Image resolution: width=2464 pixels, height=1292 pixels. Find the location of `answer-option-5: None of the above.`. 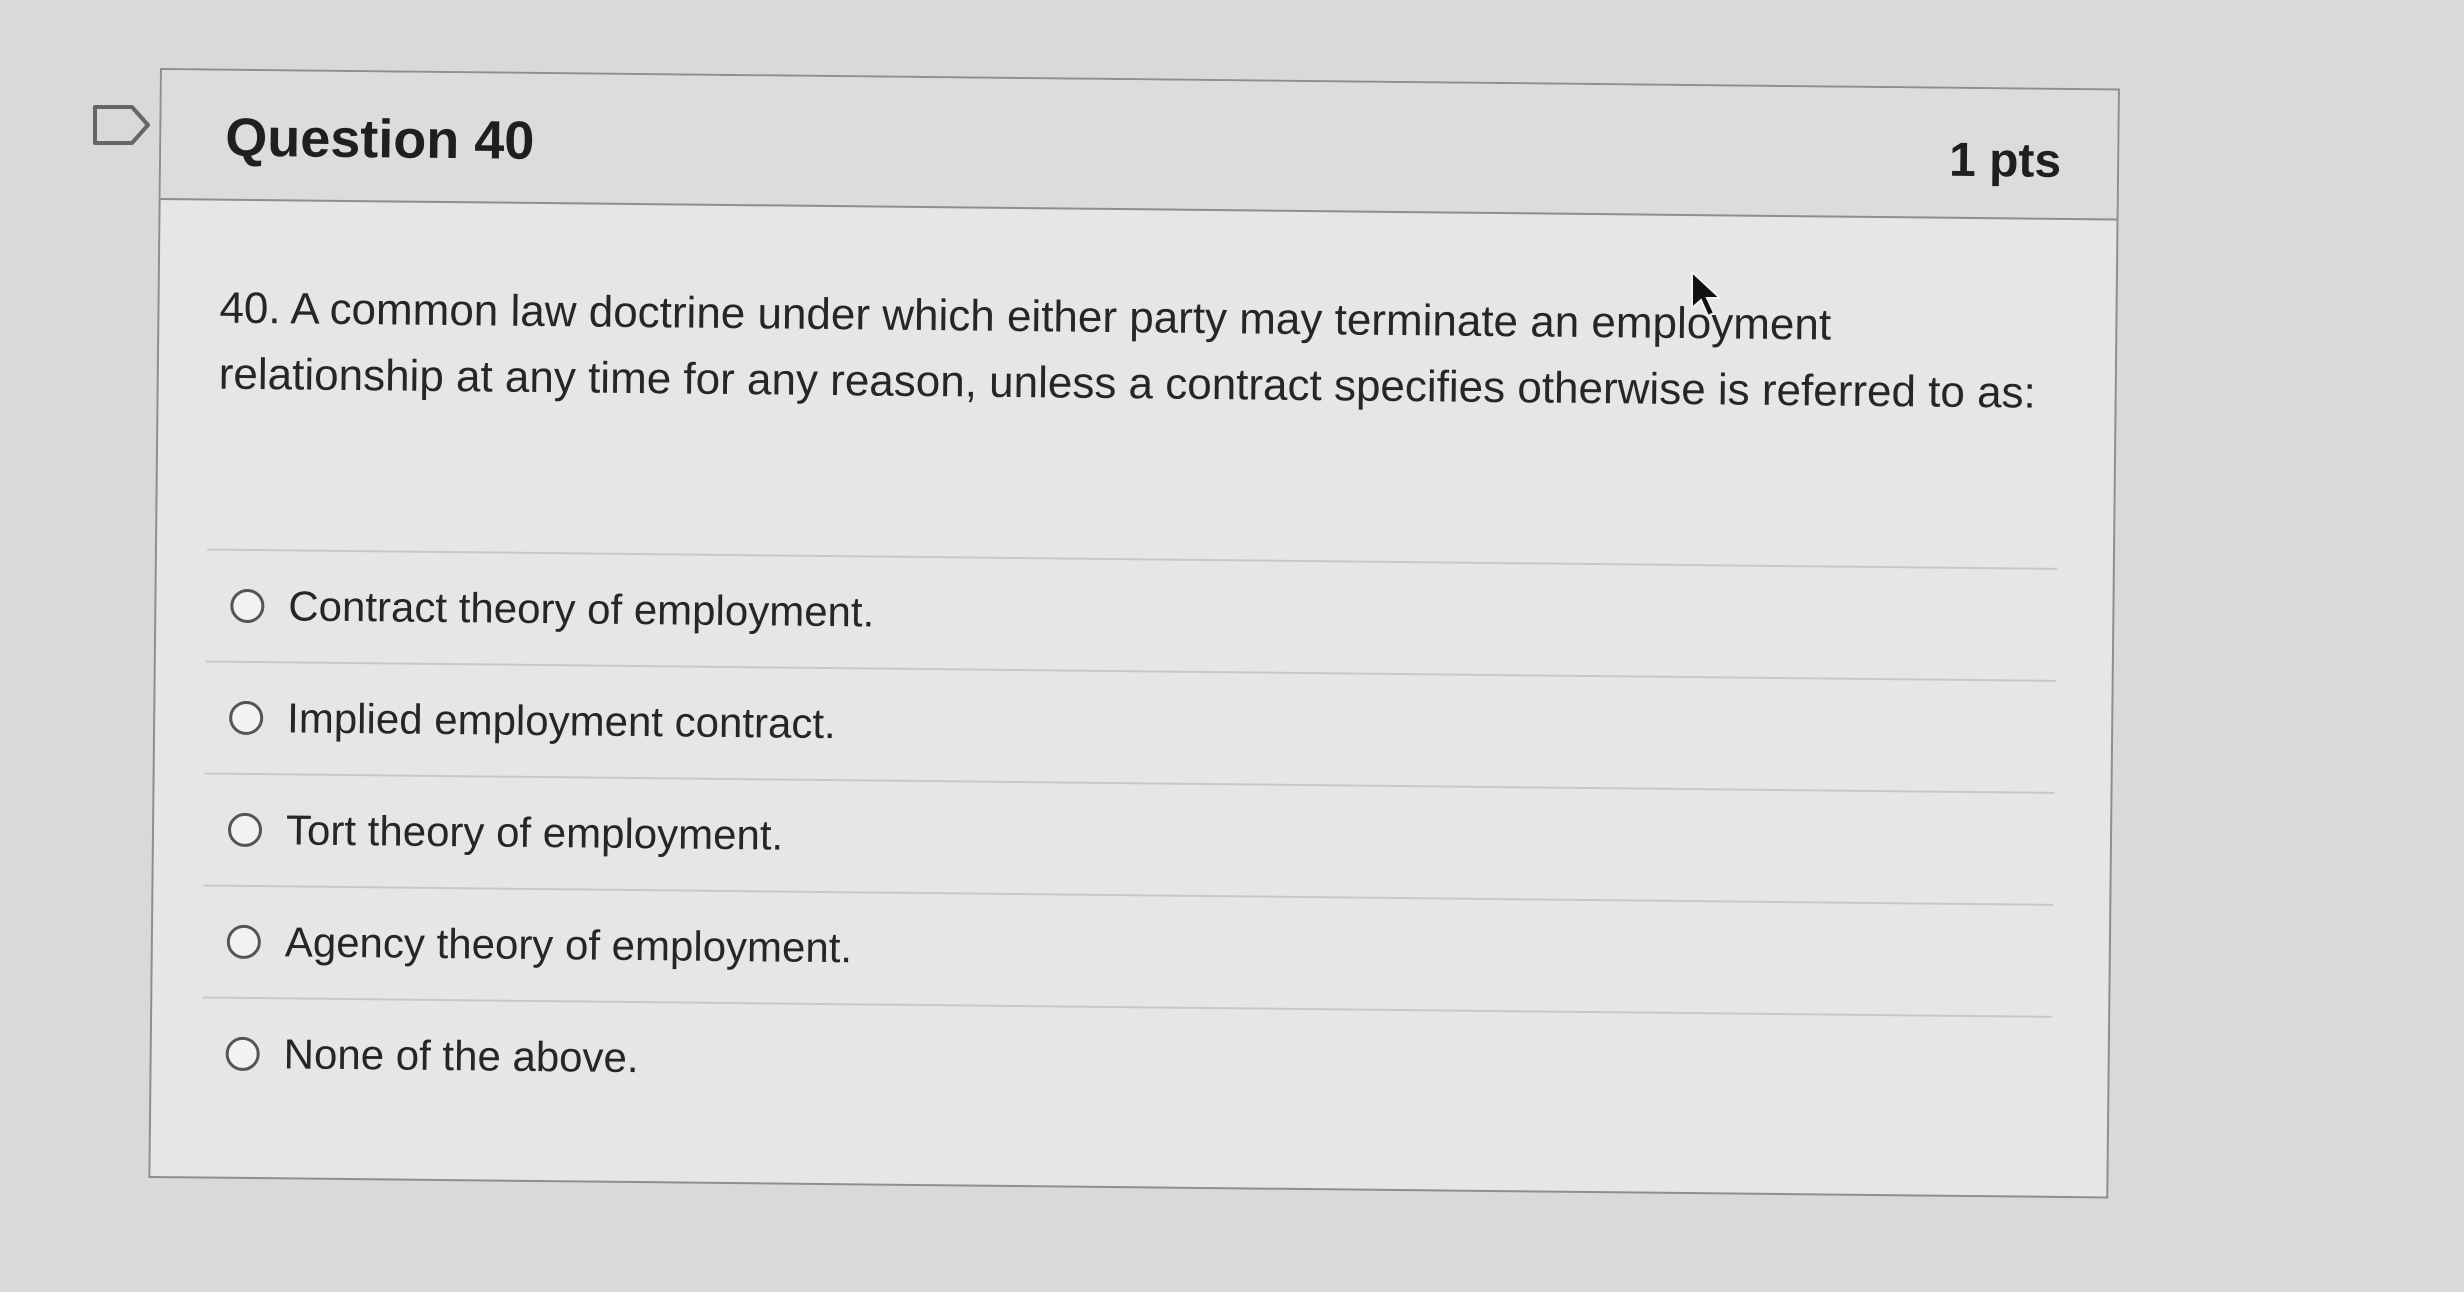

answer-option-5: None of the above. is located at coordinates (1127, 1062).